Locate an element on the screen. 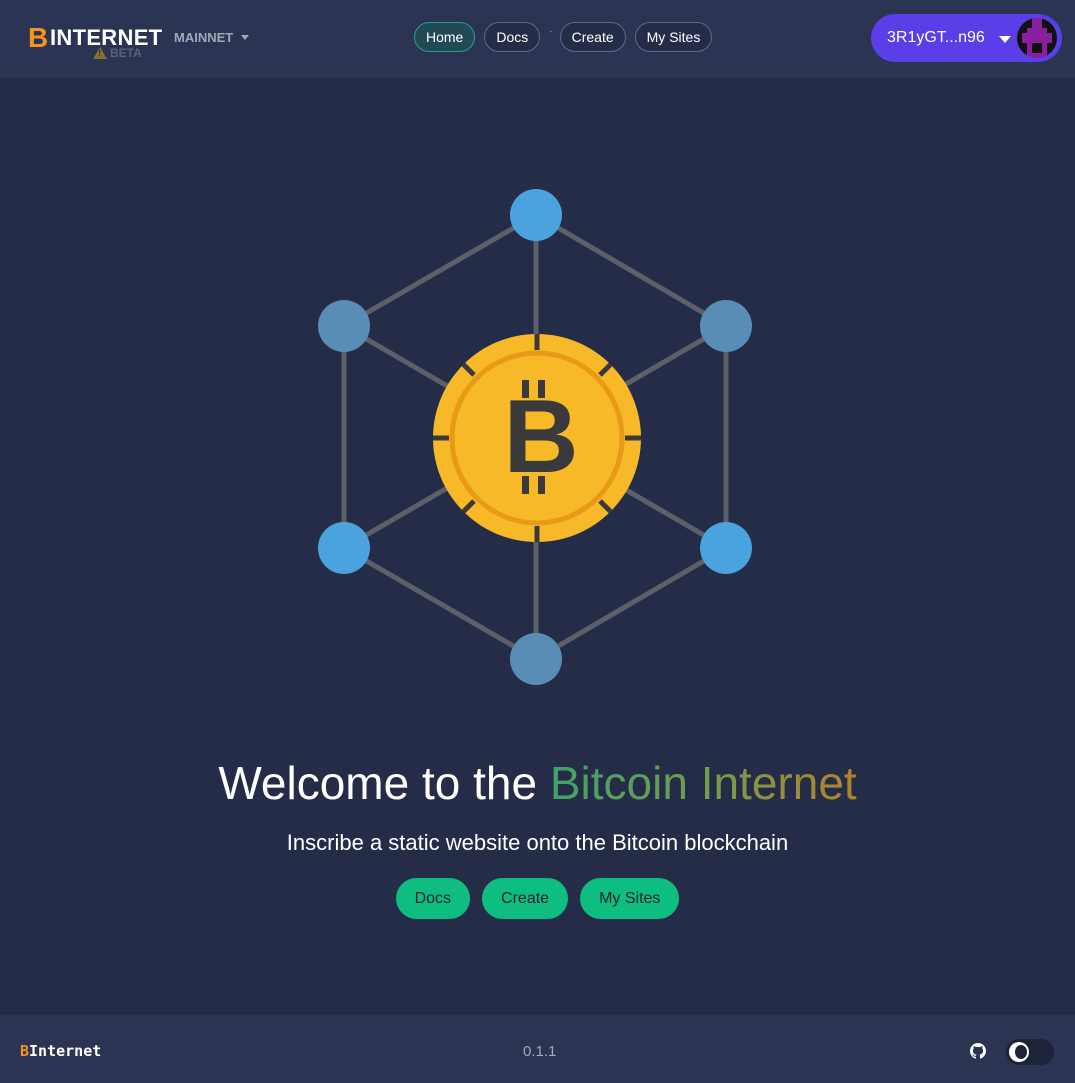 This screenshot has height=1083, width=1075. hero-title: Welcome to the Bitcoin Internet is located at coordinates (537, 783).